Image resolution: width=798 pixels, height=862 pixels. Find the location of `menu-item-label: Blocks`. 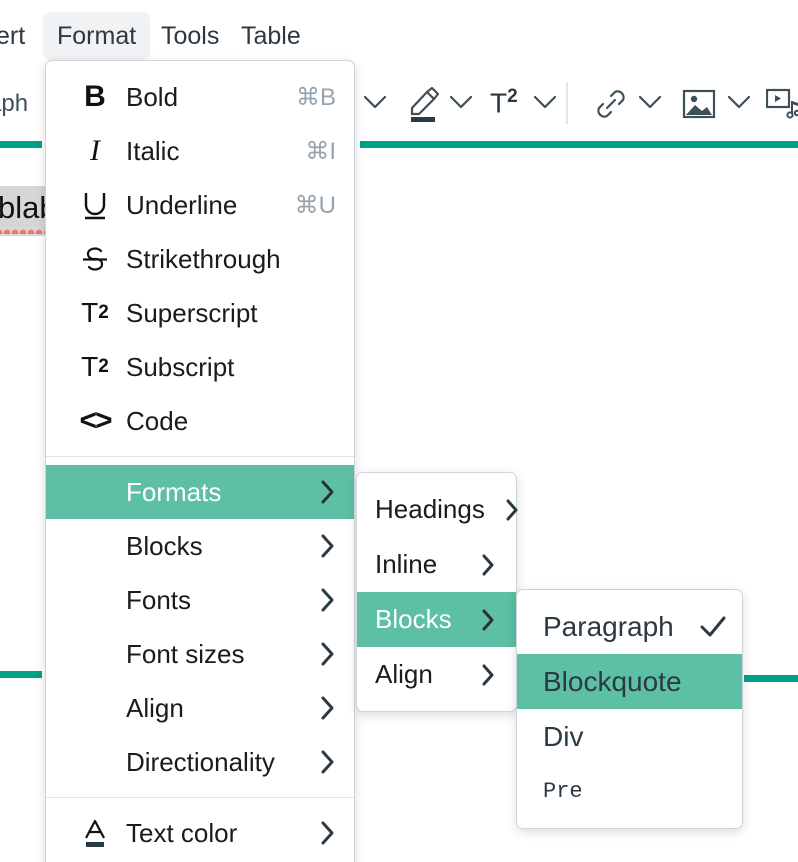

menu-item-label: Blocks is located at coordinates (164, 545).